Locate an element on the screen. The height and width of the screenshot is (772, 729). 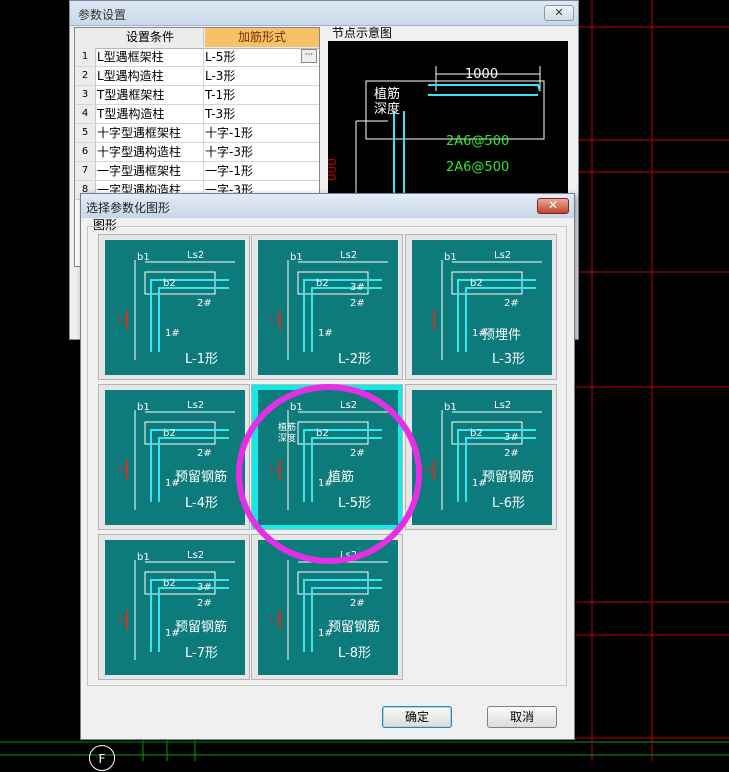
table-row: 5 十字型遇框架柱 十字-1形 is located at coordinates (197, 133).